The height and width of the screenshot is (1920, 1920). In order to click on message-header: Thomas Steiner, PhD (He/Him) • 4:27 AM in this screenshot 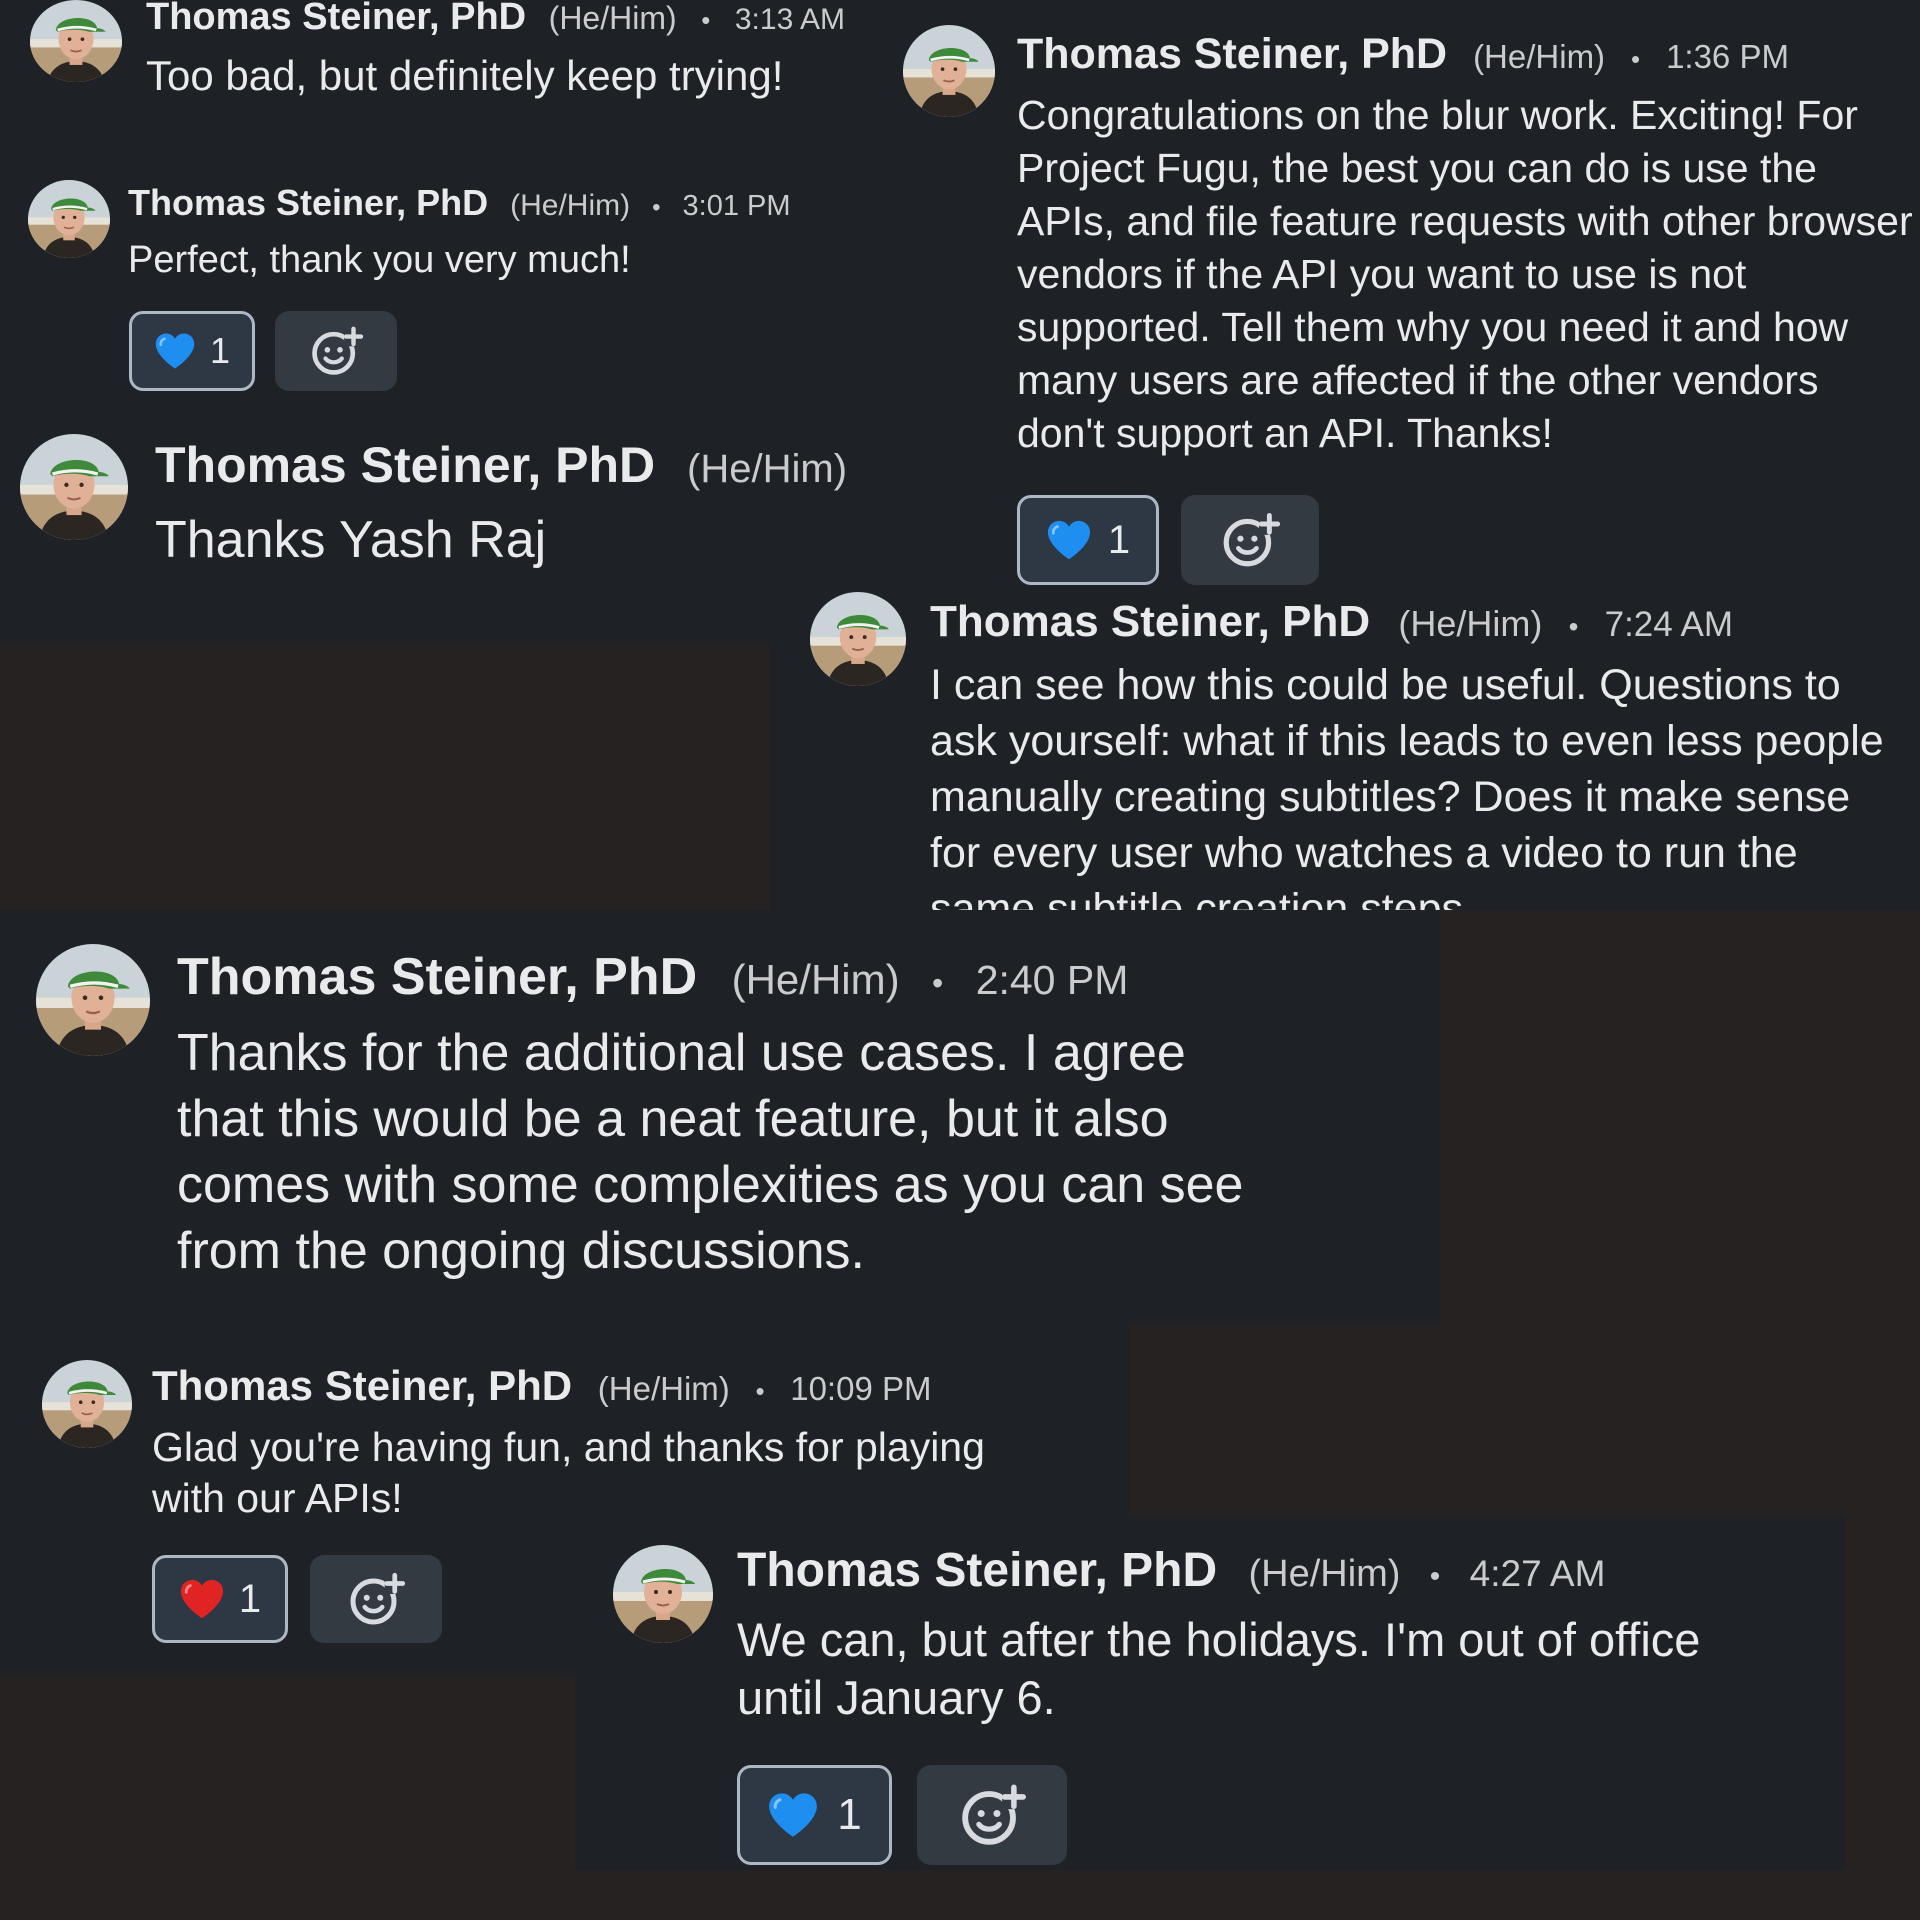, I will do `click(1287, 1574)`.